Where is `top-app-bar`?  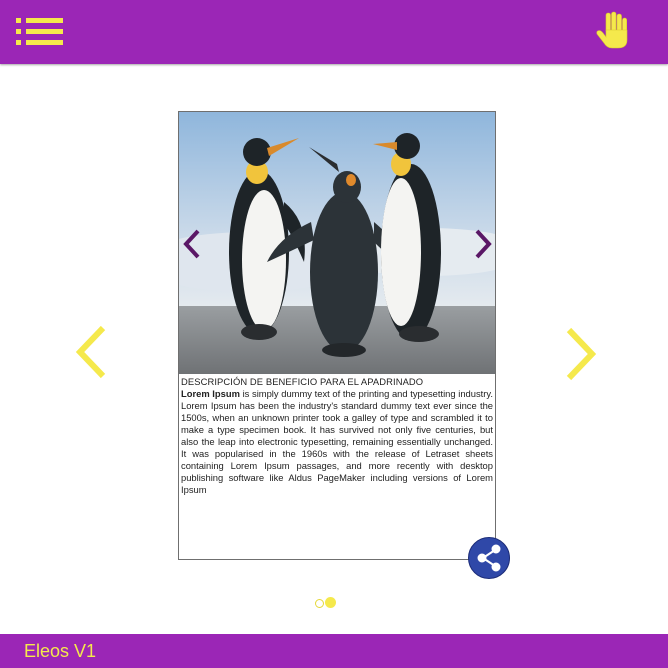
top-app-bar is located at coordinates (334, 32).